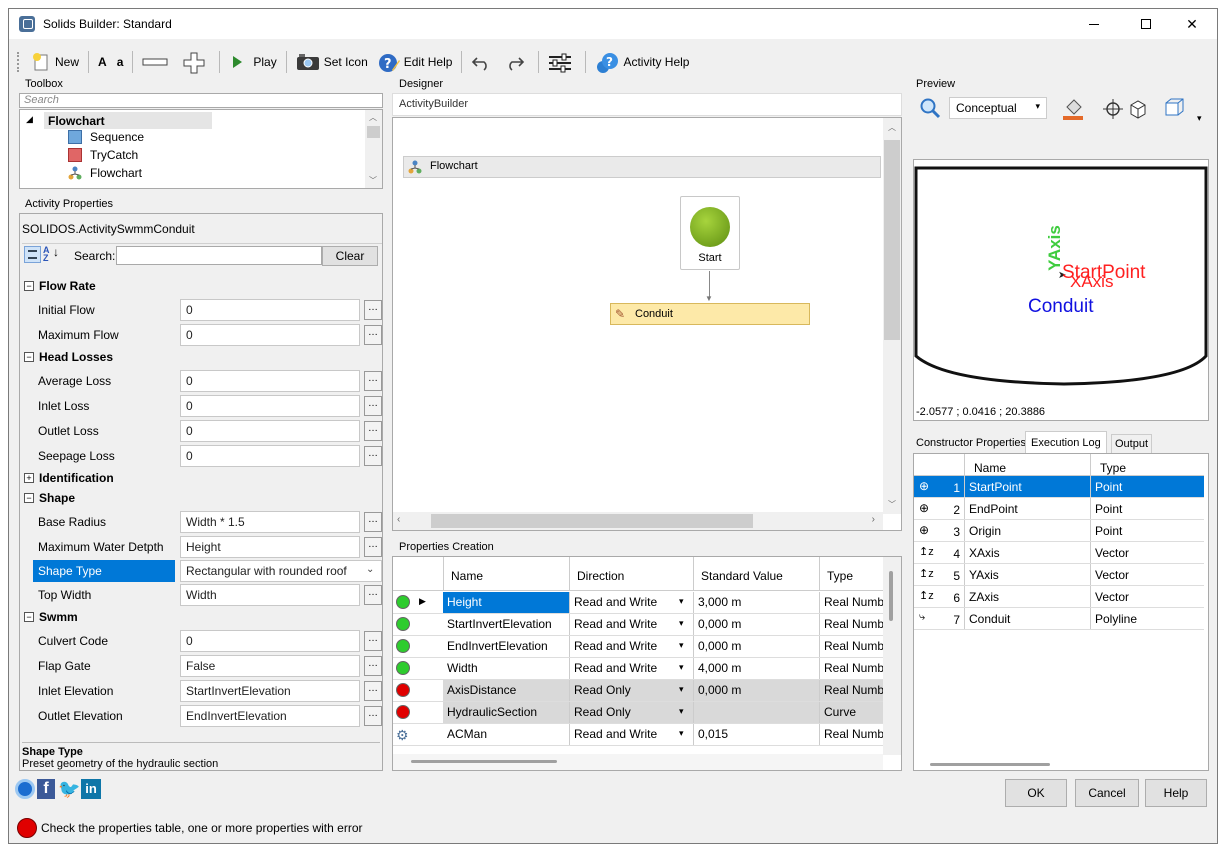  What do you see at coordinates (1146, 24) in the screenshot?
I see `maximize-button` at bounding box center [1146, 24].